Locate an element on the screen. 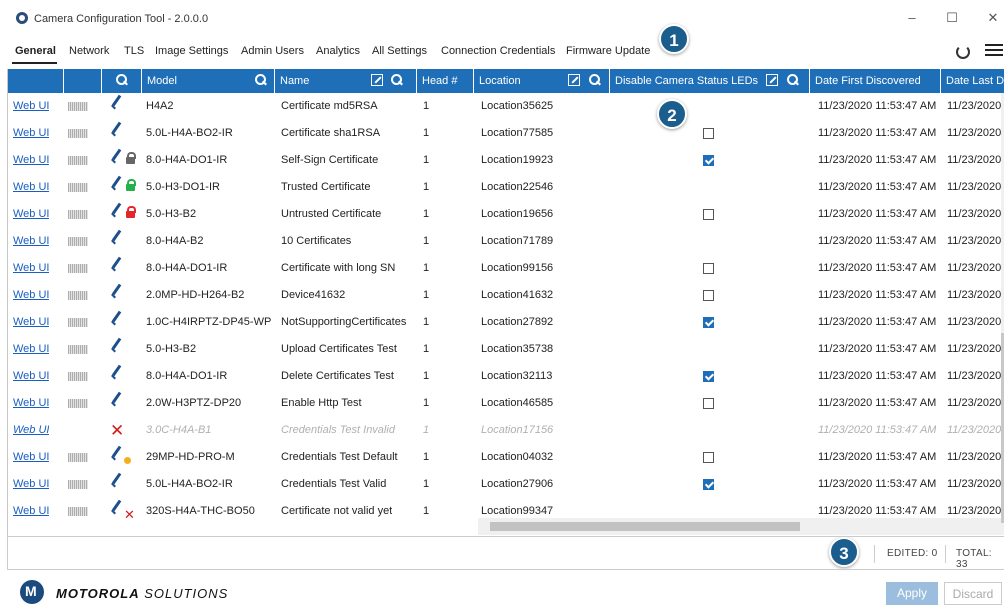 This screenshot has height=614, width=1004. header-head: Head # is located at coordinates (445, 81).